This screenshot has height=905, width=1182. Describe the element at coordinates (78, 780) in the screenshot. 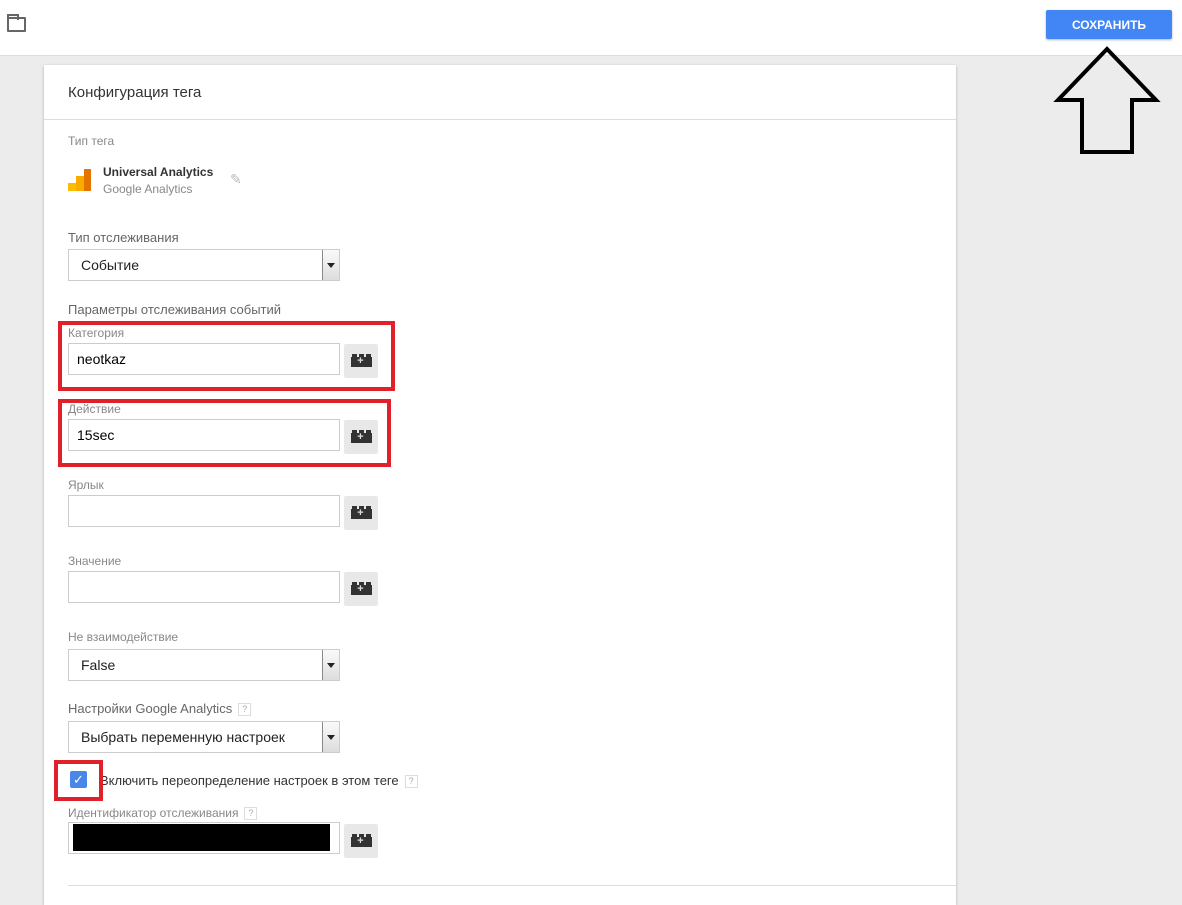

I see `highlight-box-checkbox` at that location.